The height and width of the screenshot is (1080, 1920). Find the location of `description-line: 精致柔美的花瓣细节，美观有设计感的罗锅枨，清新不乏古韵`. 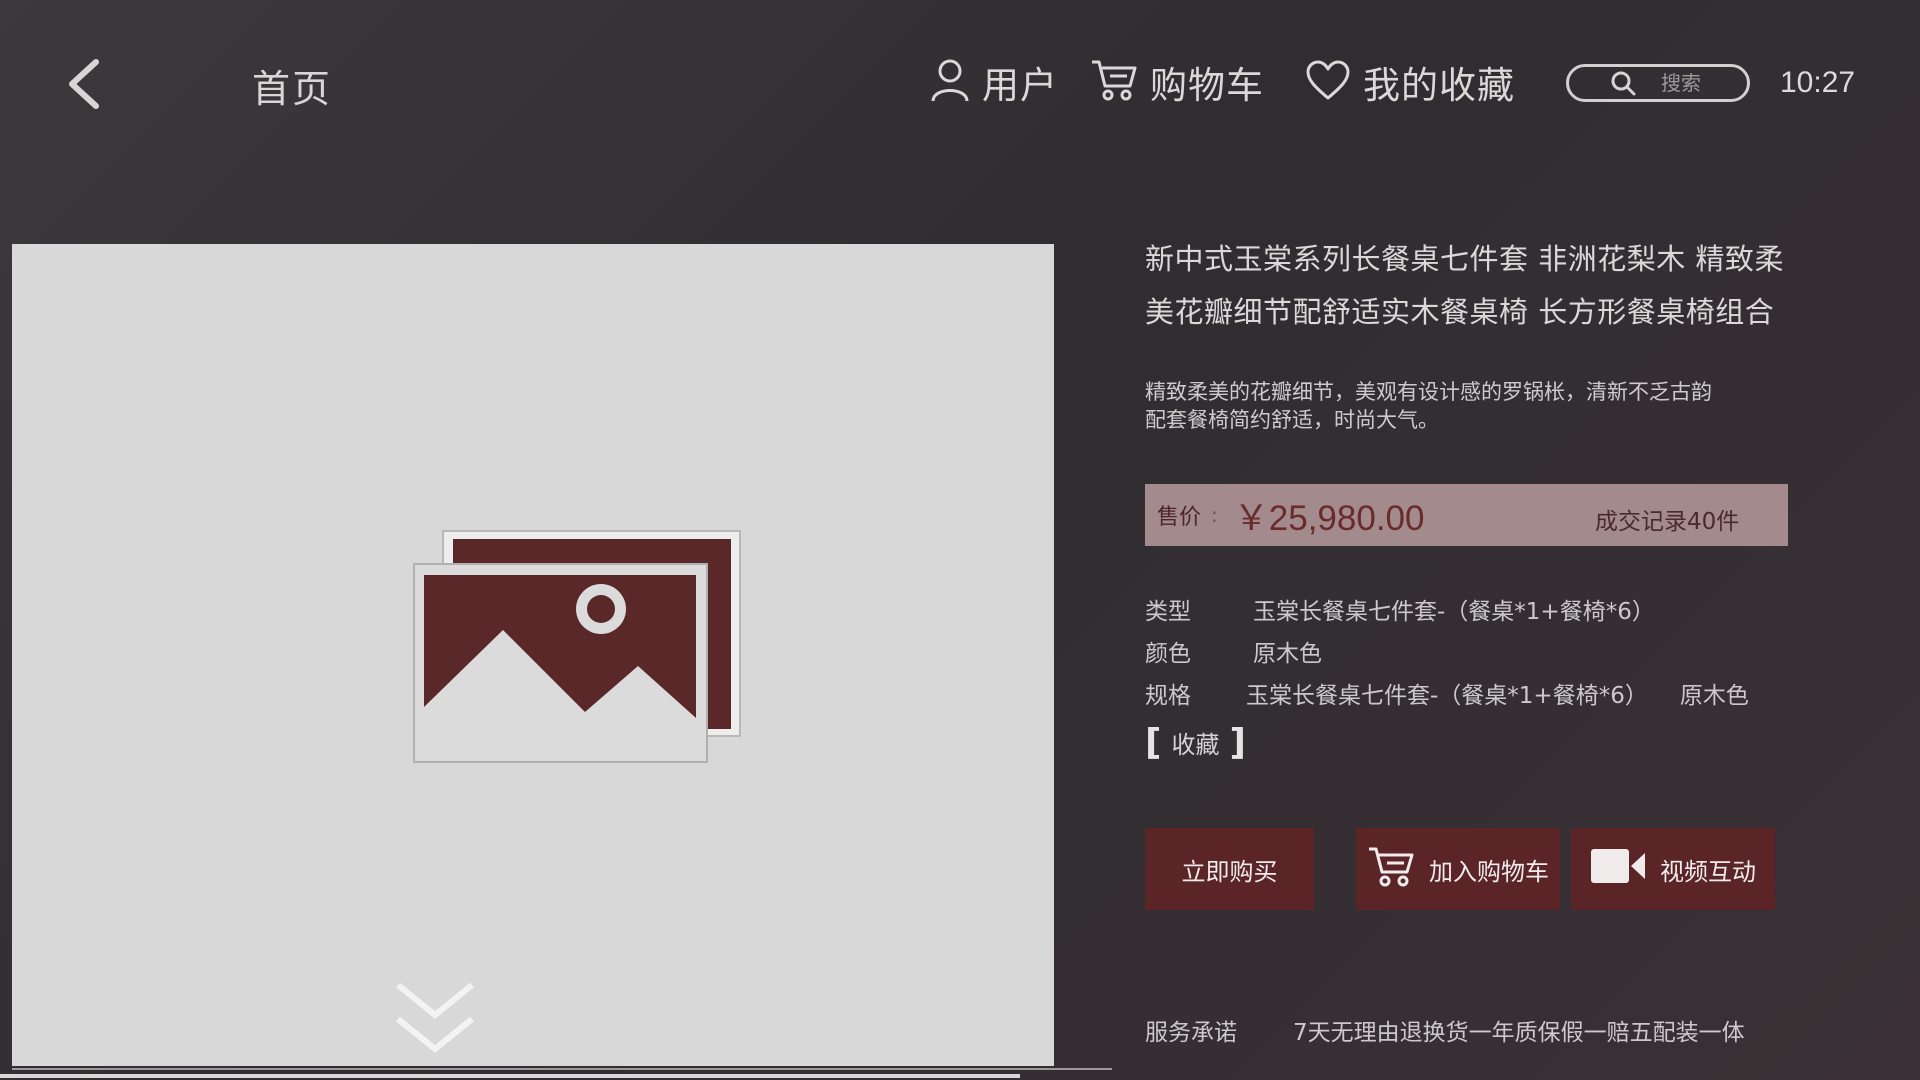

description-line: 精致柔美的花瓣细节，美观有设计感的罗锅枨，清新不乏古韵 is located at coordinates (1428, 392).